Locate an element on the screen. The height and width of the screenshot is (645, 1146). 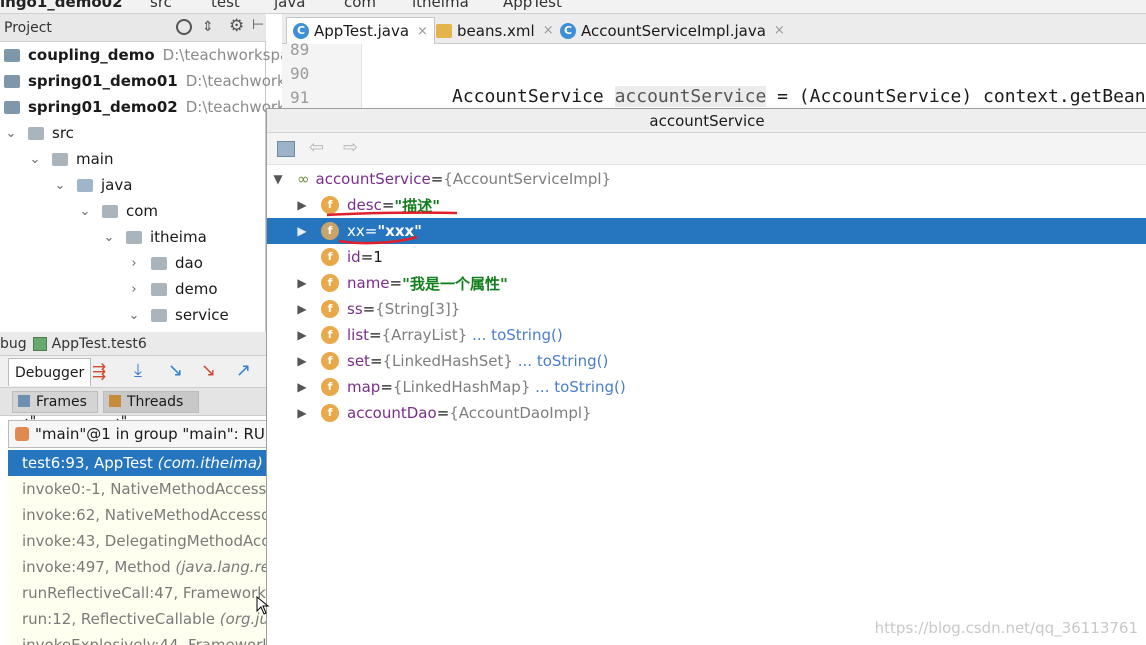
debug-toolbar: Debugger ⇶ ⤓ ↘ ↘ ↗ is located at coordinates (133, 372).